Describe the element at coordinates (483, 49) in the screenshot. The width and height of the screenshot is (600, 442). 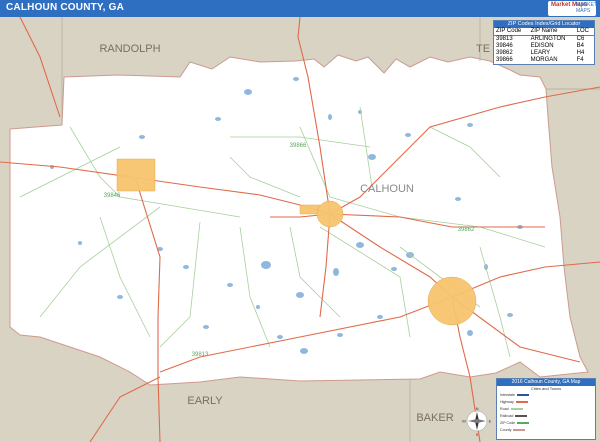
I see `neighbor-label-te: TE` at that location.